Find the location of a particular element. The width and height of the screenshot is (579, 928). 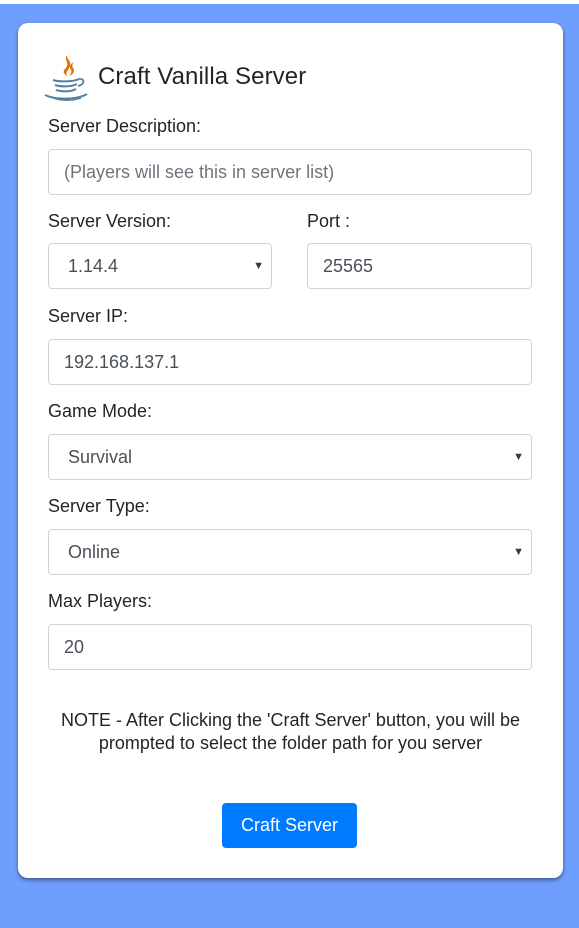

page-title: Craft Vanilla Server is located at coordinates (202, 76).